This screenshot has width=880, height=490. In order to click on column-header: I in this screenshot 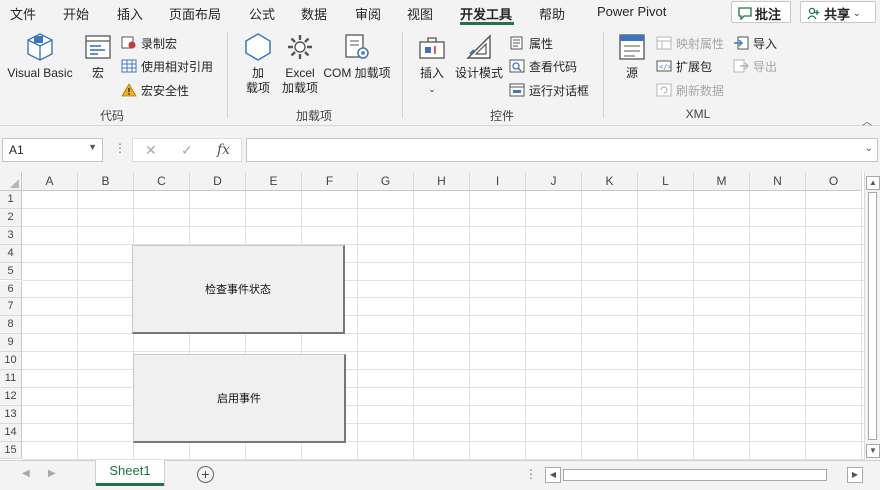, I will do `click(498, 181)`.